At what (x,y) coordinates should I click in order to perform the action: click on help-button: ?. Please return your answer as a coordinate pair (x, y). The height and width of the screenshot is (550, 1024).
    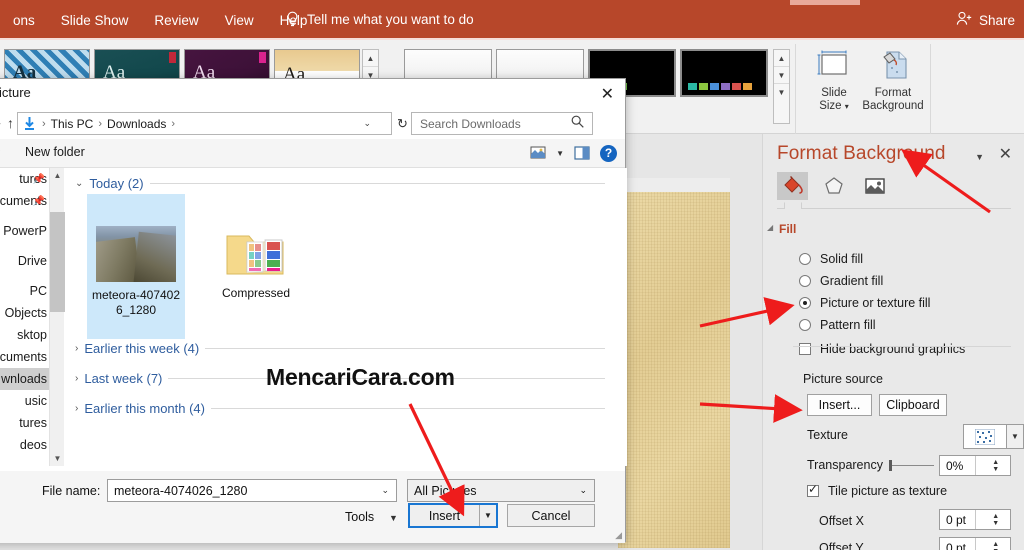
    Looking at the image, I should click on (608, 153).